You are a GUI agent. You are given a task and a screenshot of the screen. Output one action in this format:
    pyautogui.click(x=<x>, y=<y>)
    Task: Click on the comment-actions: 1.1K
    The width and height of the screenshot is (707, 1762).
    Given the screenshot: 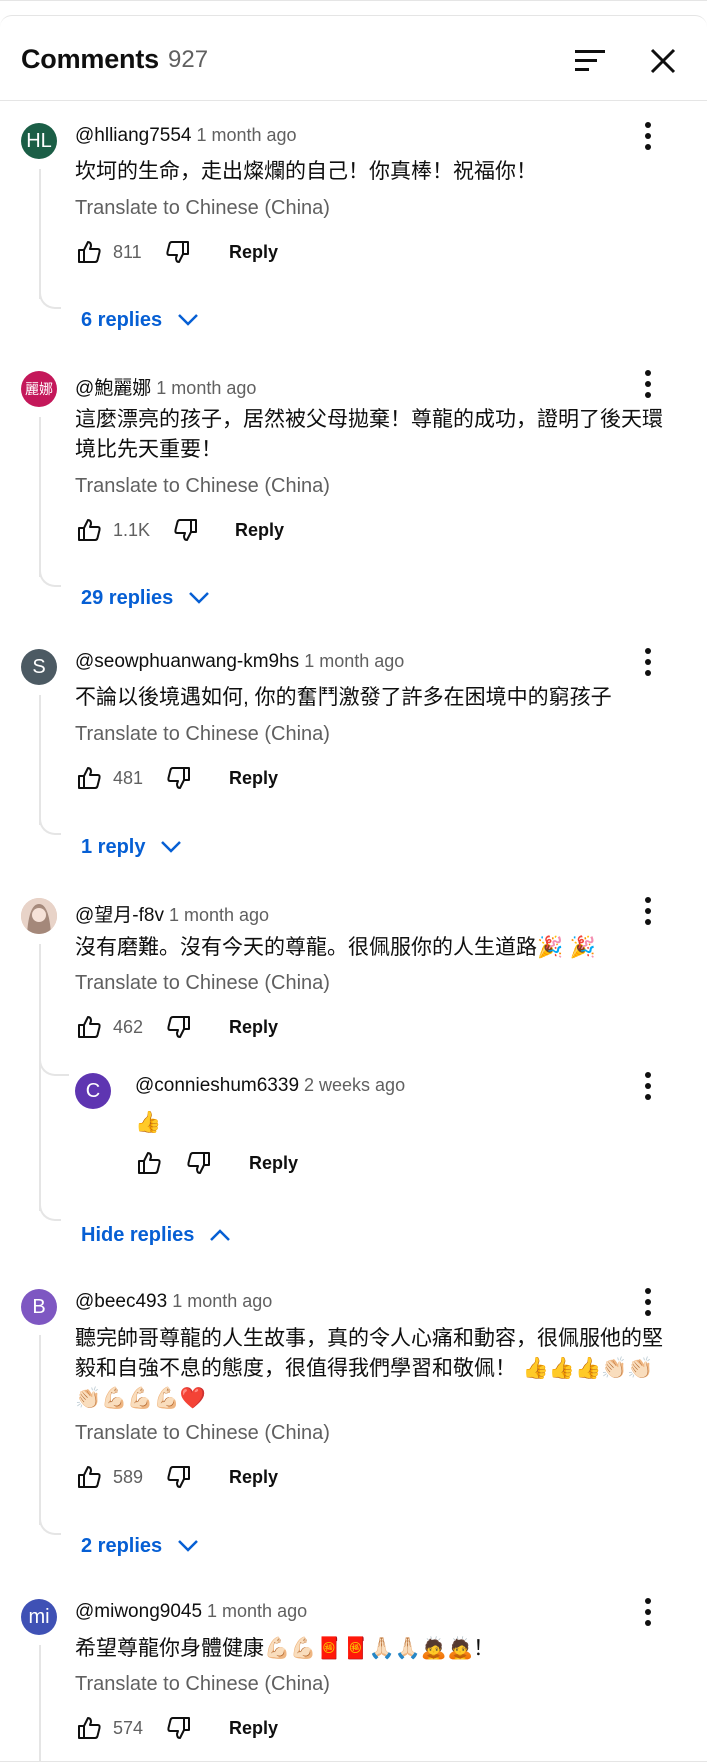 What is the action you would take?
    pyautogui.click(x=137, y=530)
    